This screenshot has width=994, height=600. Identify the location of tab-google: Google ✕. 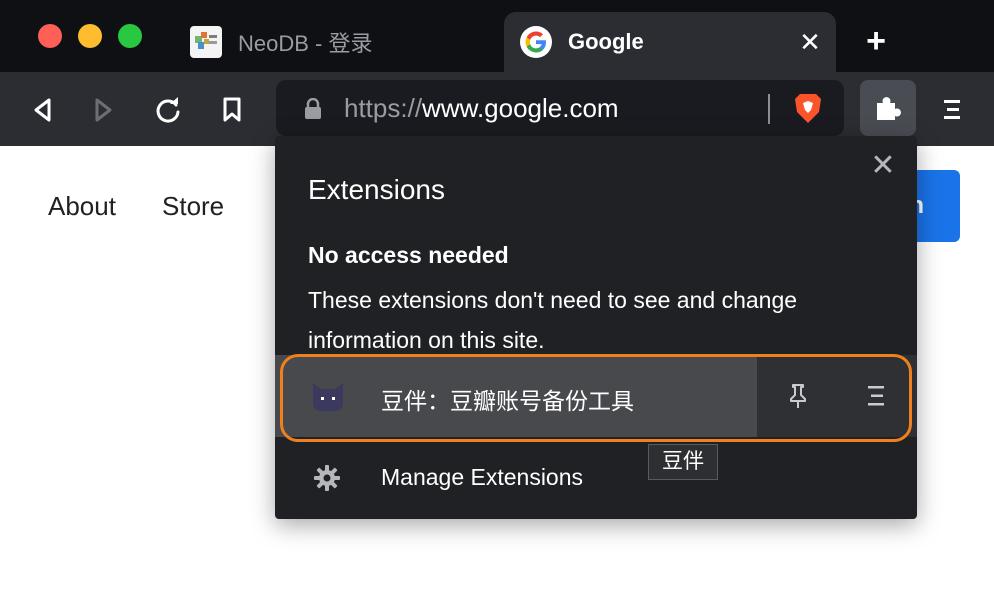
(670, 42).